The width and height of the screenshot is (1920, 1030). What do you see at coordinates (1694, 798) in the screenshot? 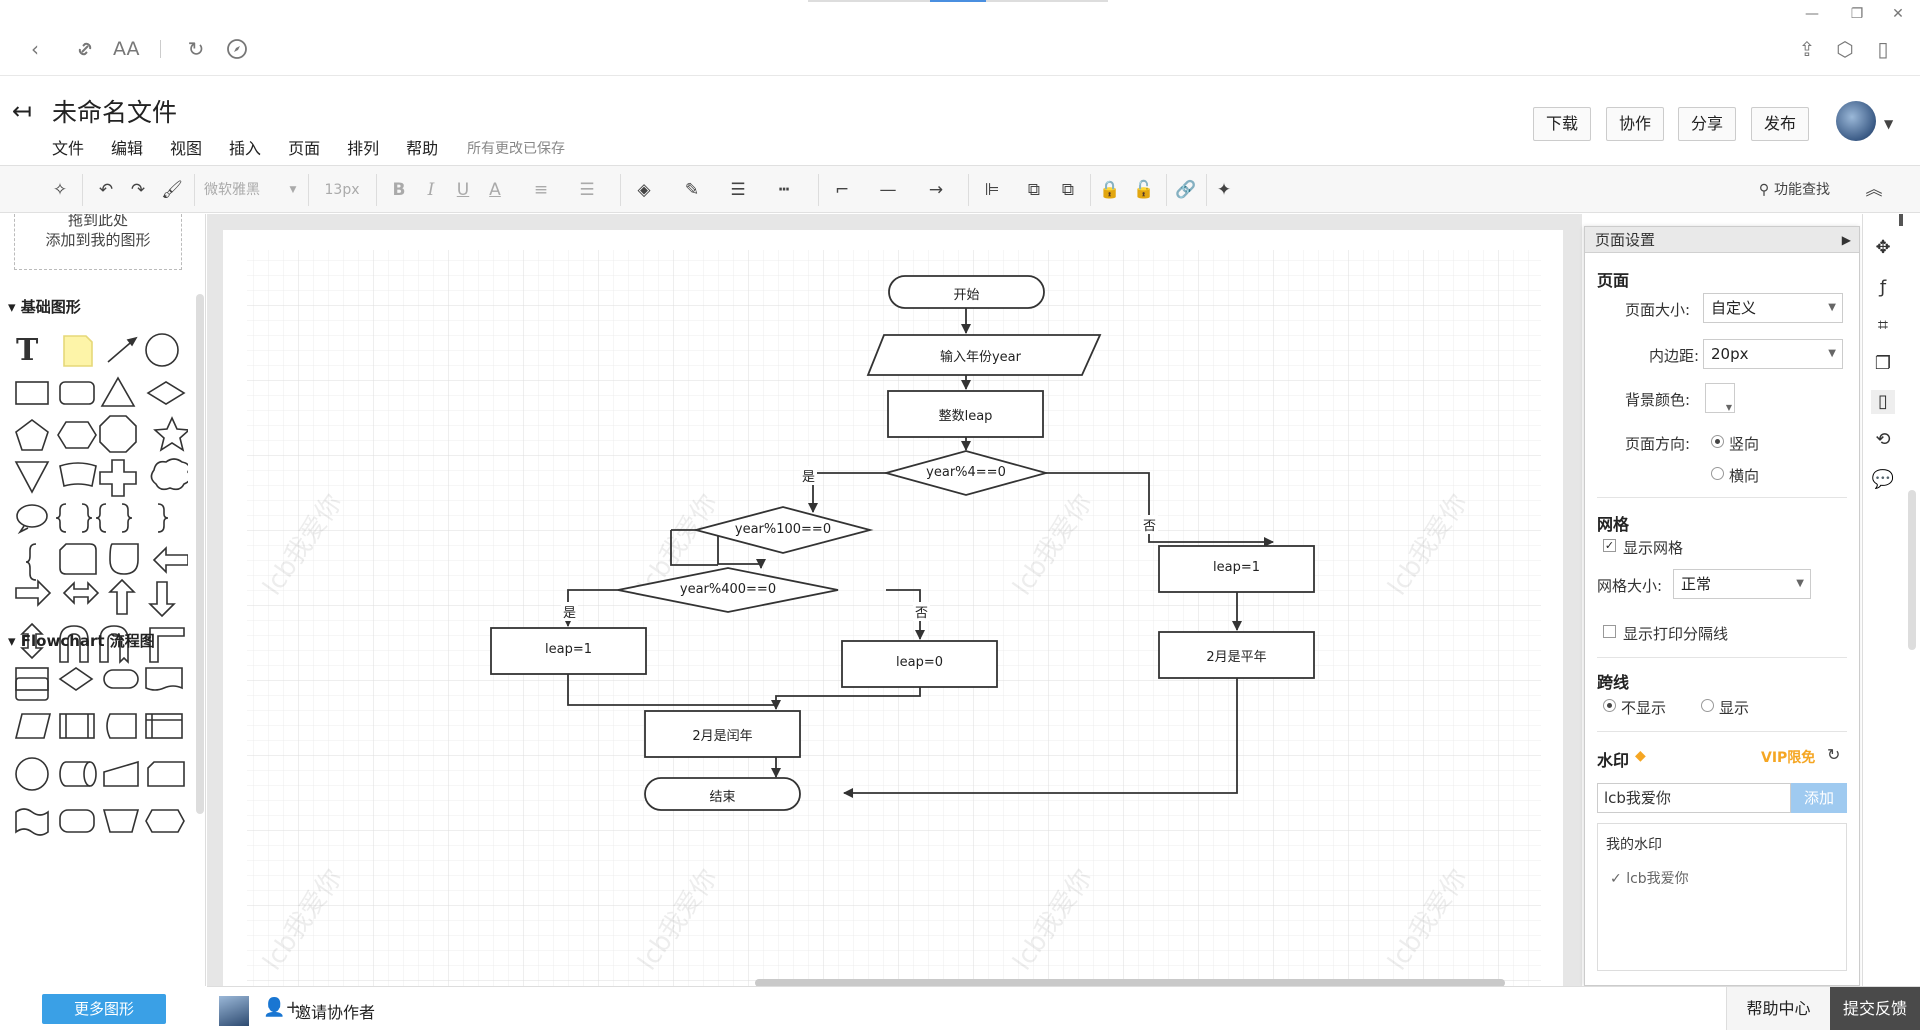
I see `watermark-input: lcb我爱你` at bounding box center [1694, 798].